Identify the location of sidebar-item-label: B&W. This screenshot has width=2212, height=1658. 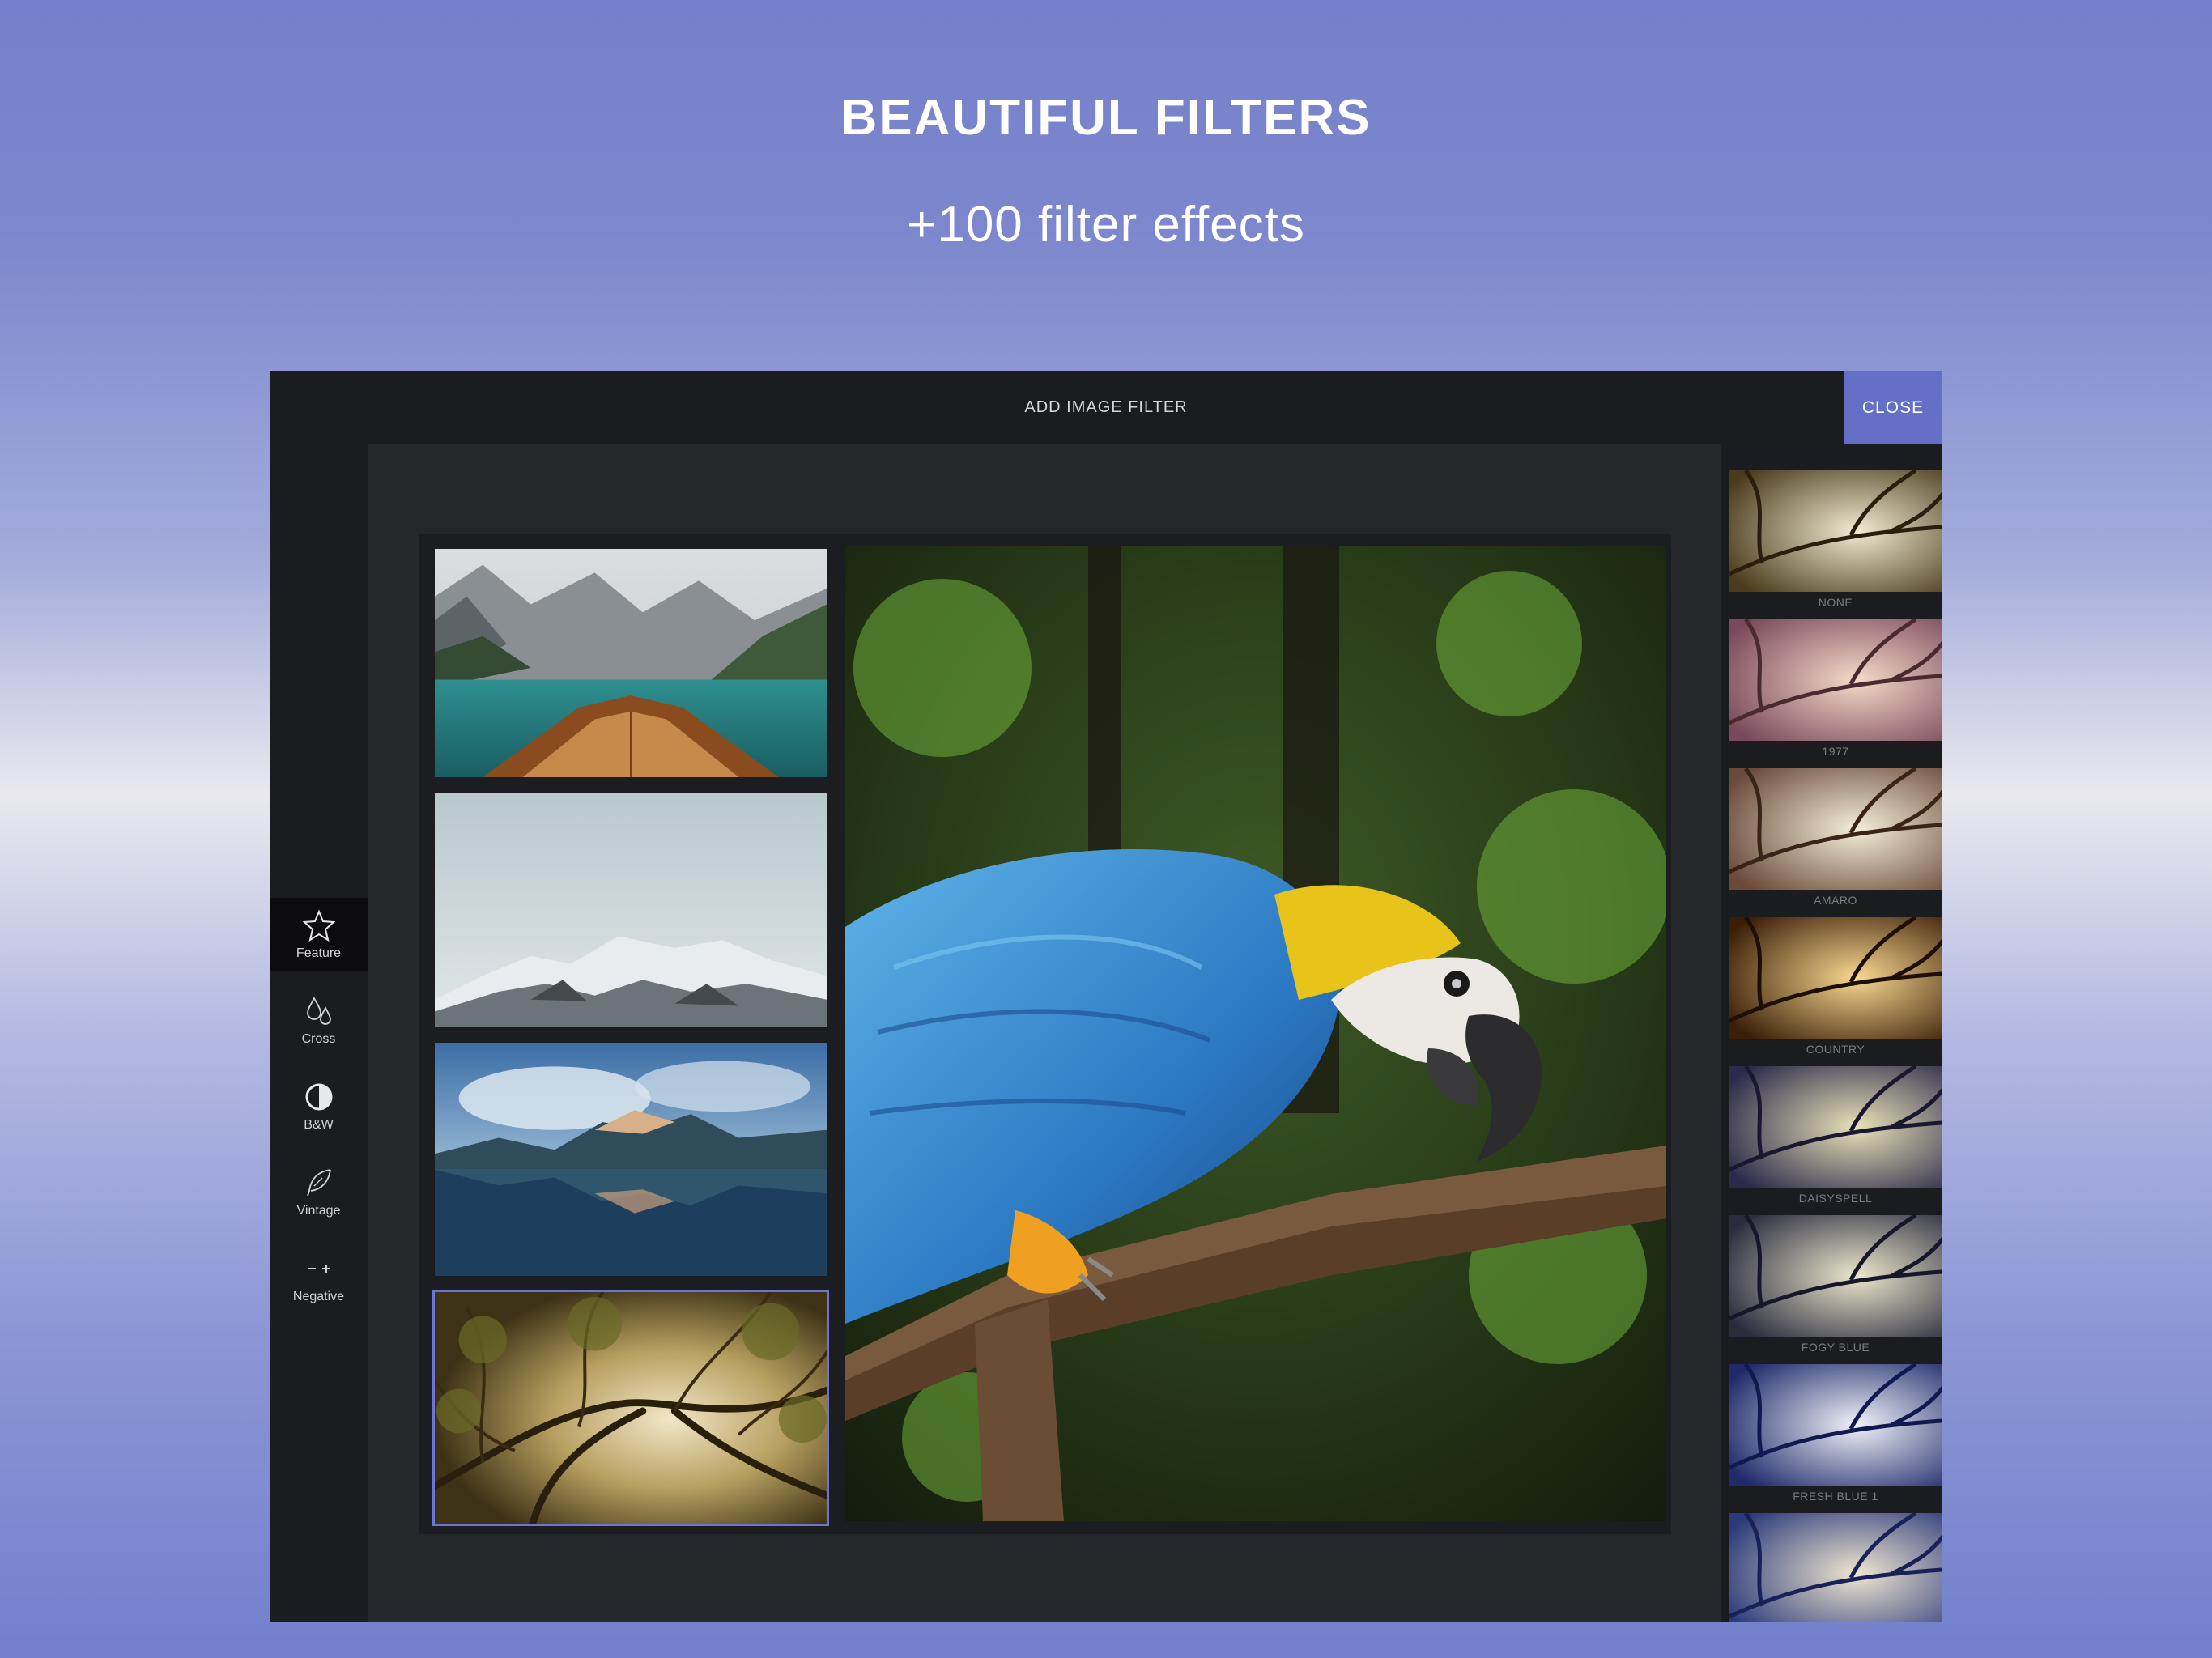
(319, 1125).